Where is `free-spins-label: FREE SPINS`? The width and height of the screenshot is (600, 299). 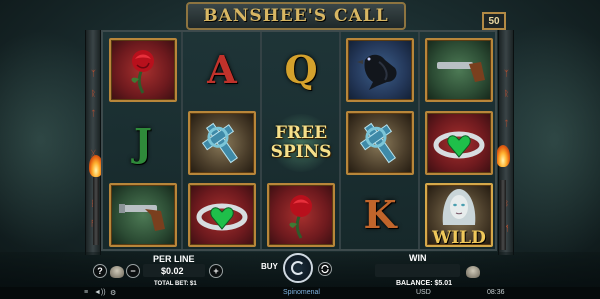 free-spins-label: FREE SPINS is located at coordinates (301, 142).